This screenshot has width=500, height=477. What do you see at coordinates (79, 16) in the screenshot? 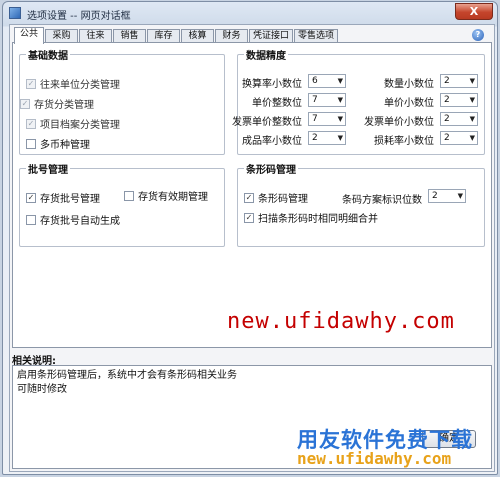
I see `window-title: 选项设置 -- 网页对话框` at bounding box center [79, 16].